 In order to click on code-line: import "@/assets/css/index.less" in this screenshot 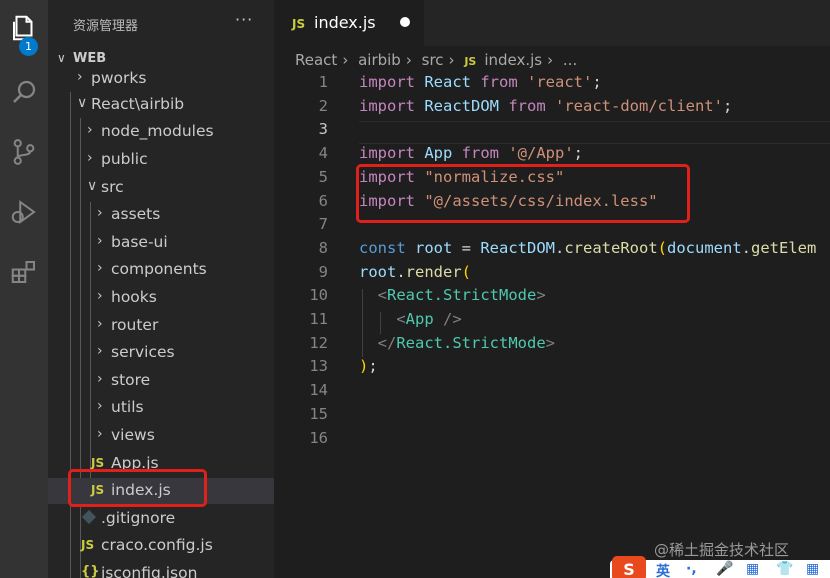, I will do `click(594, 201)`.